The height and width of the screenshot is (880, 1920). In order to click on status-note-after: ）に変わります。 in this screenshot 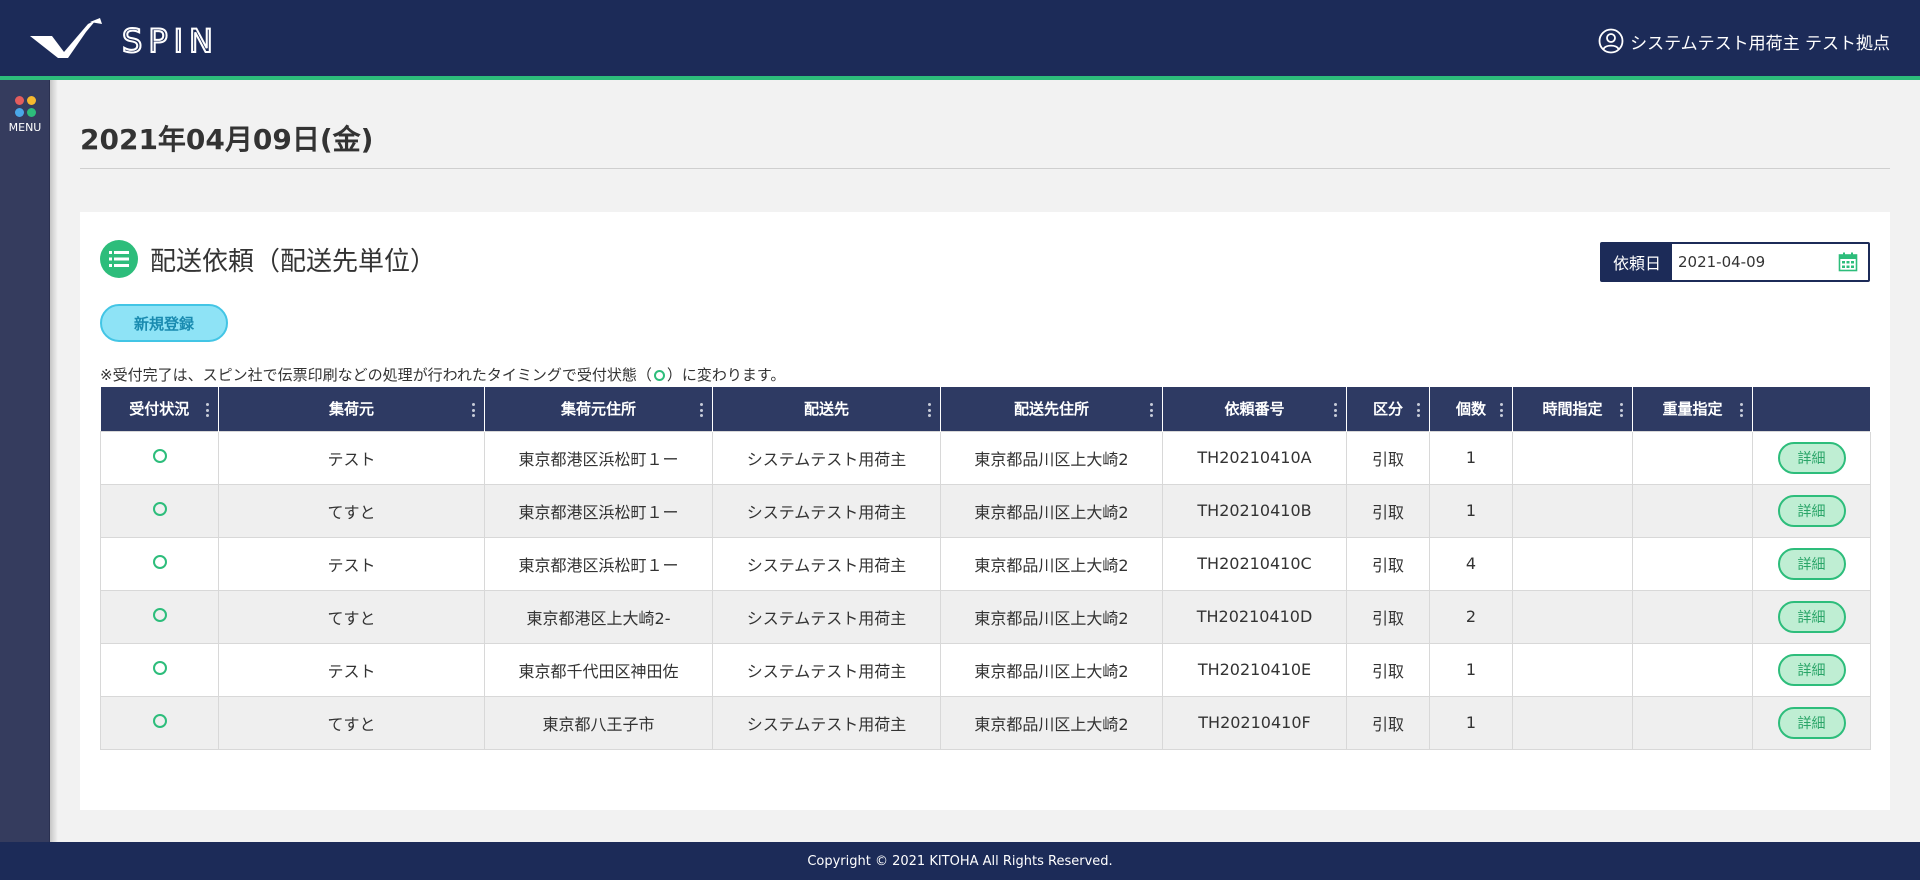, I will do `click(726, 375)`.